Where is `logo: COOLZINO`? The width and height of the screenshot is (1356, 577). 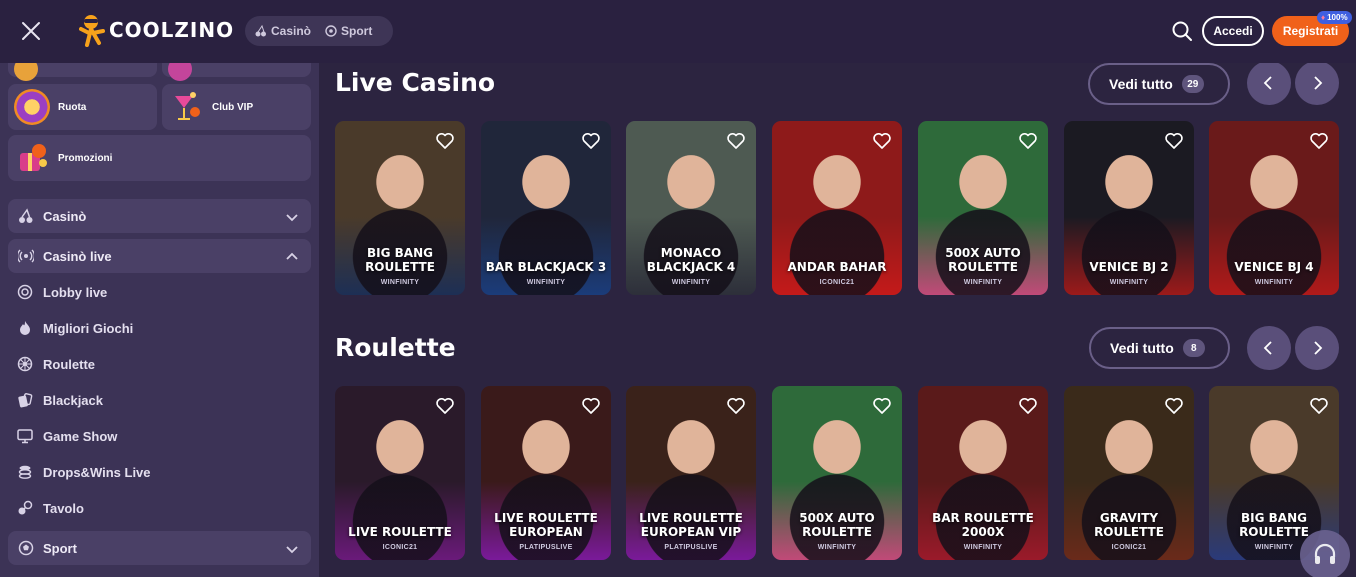
logo: COOLZINO is located at coordinates (156, 30).